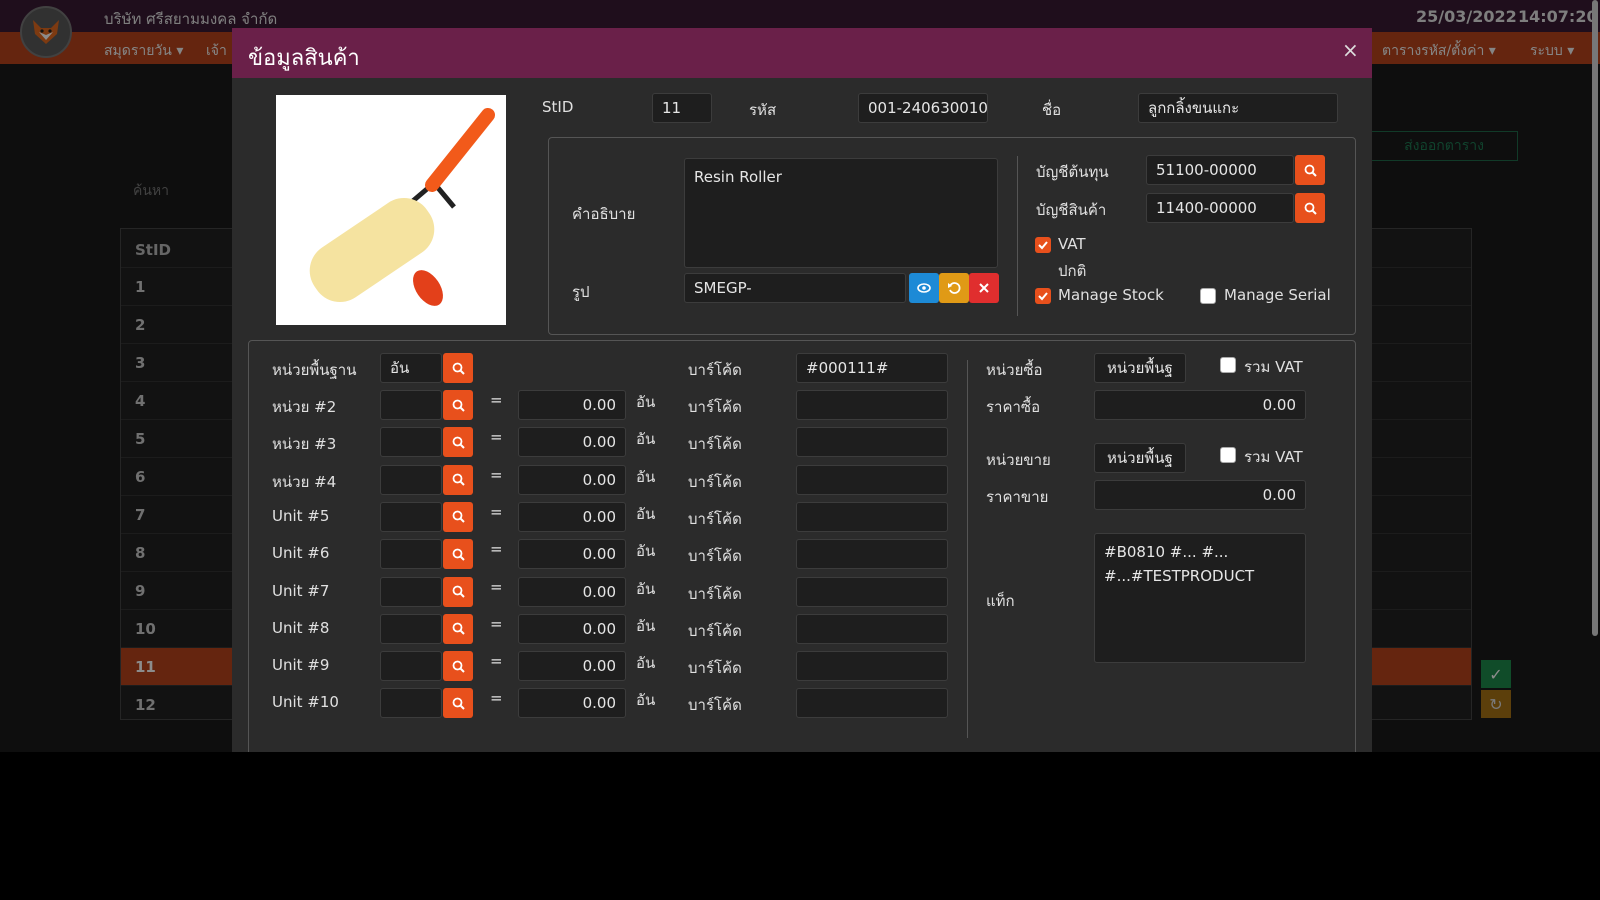 This screenshot has width=1600, height=900. I want to click on close-x-icon, so click(984, 288).